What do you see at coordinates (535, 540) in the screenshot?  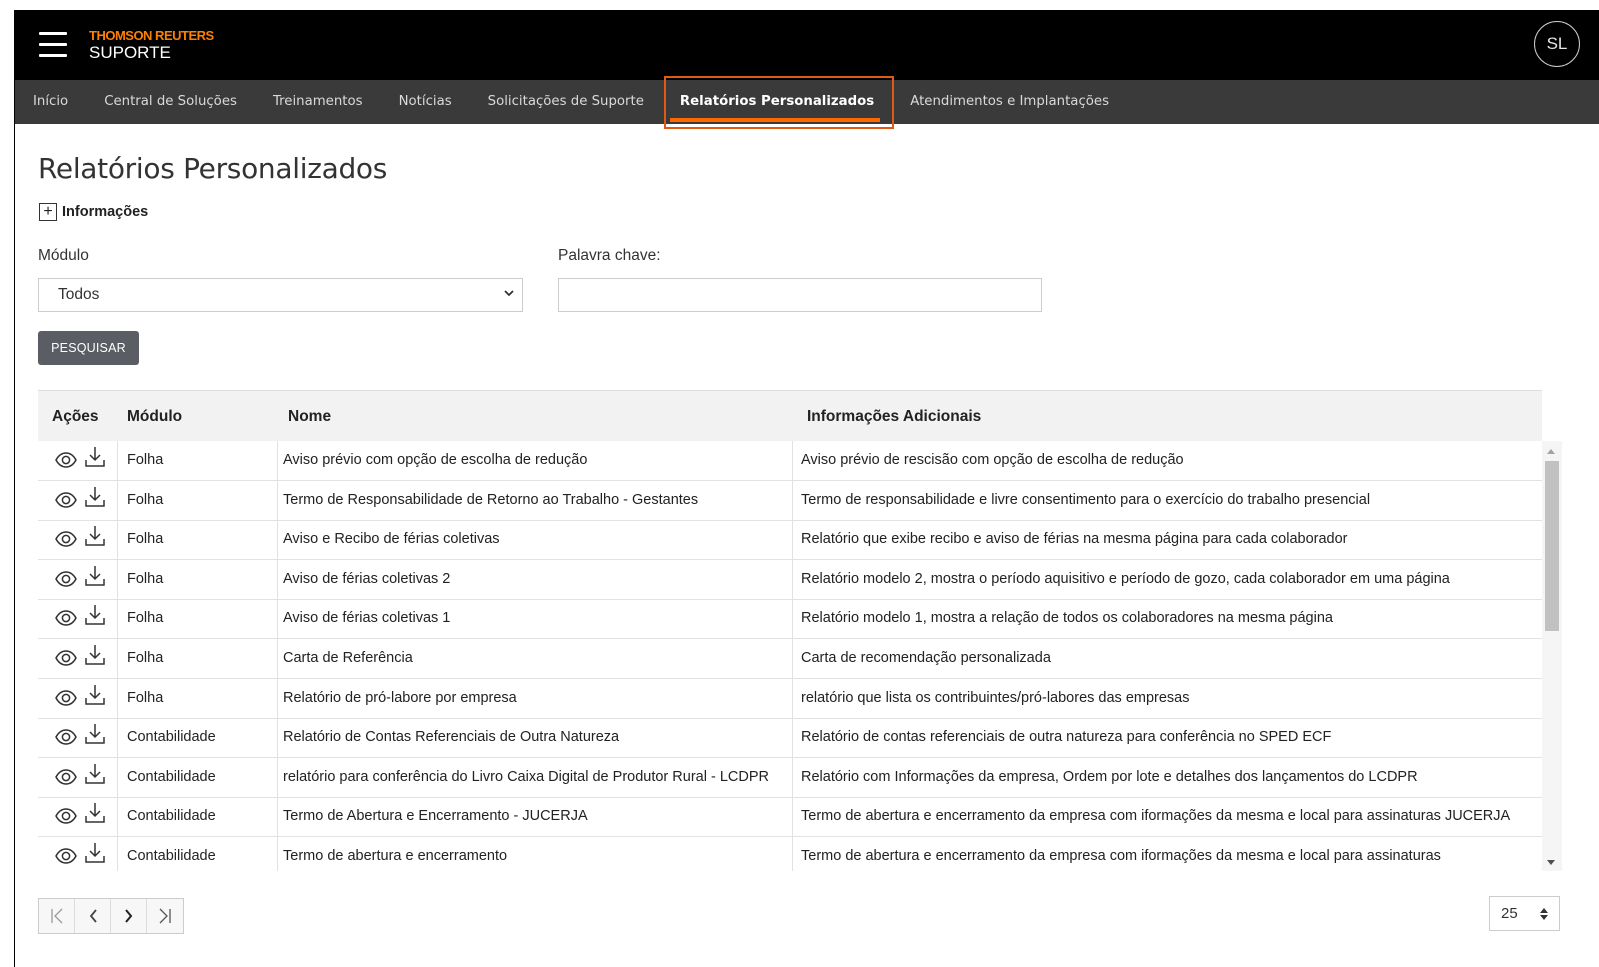 I see `cell-name: Aviso e Recibo de férias coletivas` at bounding box center [535, 540].